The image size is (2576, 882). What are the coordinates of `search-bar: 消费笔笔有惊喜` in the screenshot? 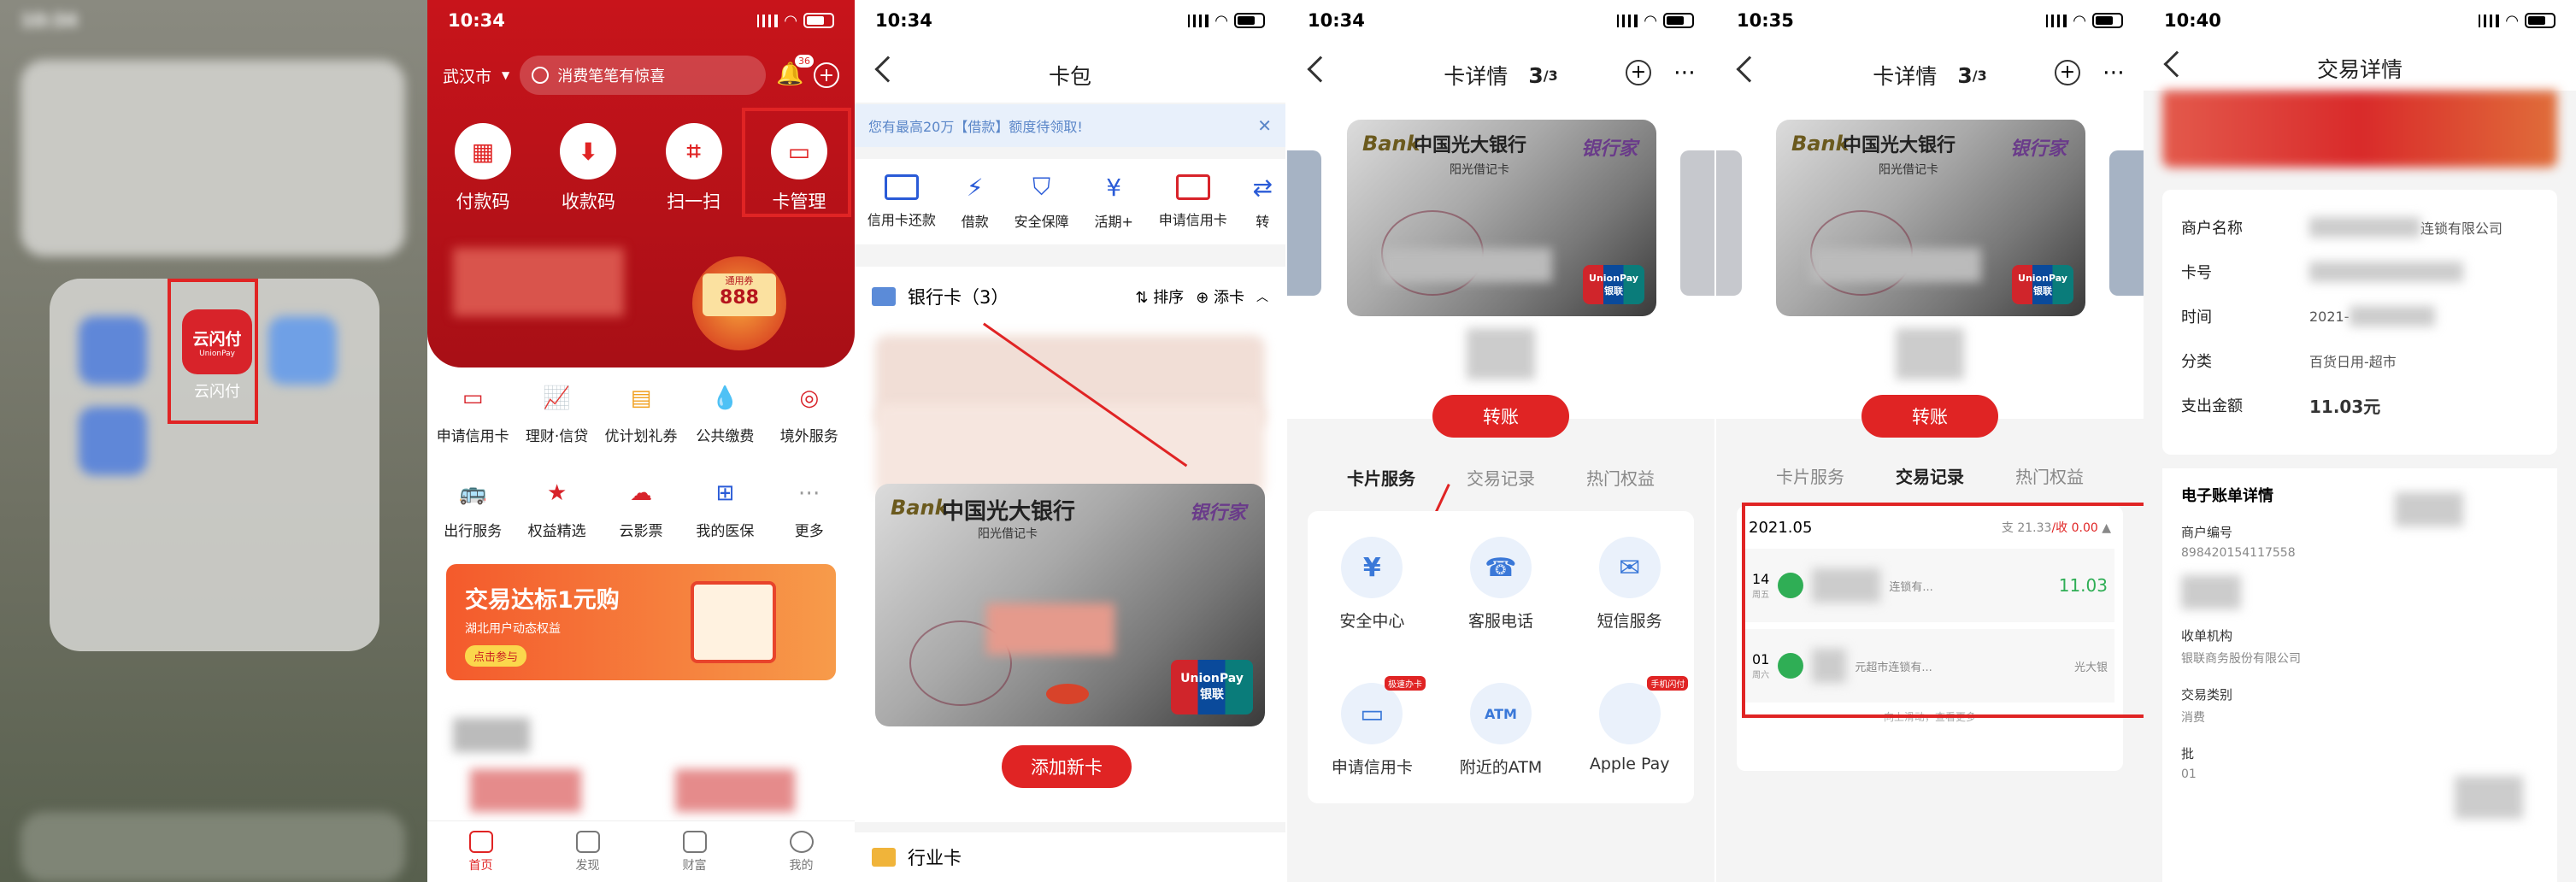 It's located at (643, 75).